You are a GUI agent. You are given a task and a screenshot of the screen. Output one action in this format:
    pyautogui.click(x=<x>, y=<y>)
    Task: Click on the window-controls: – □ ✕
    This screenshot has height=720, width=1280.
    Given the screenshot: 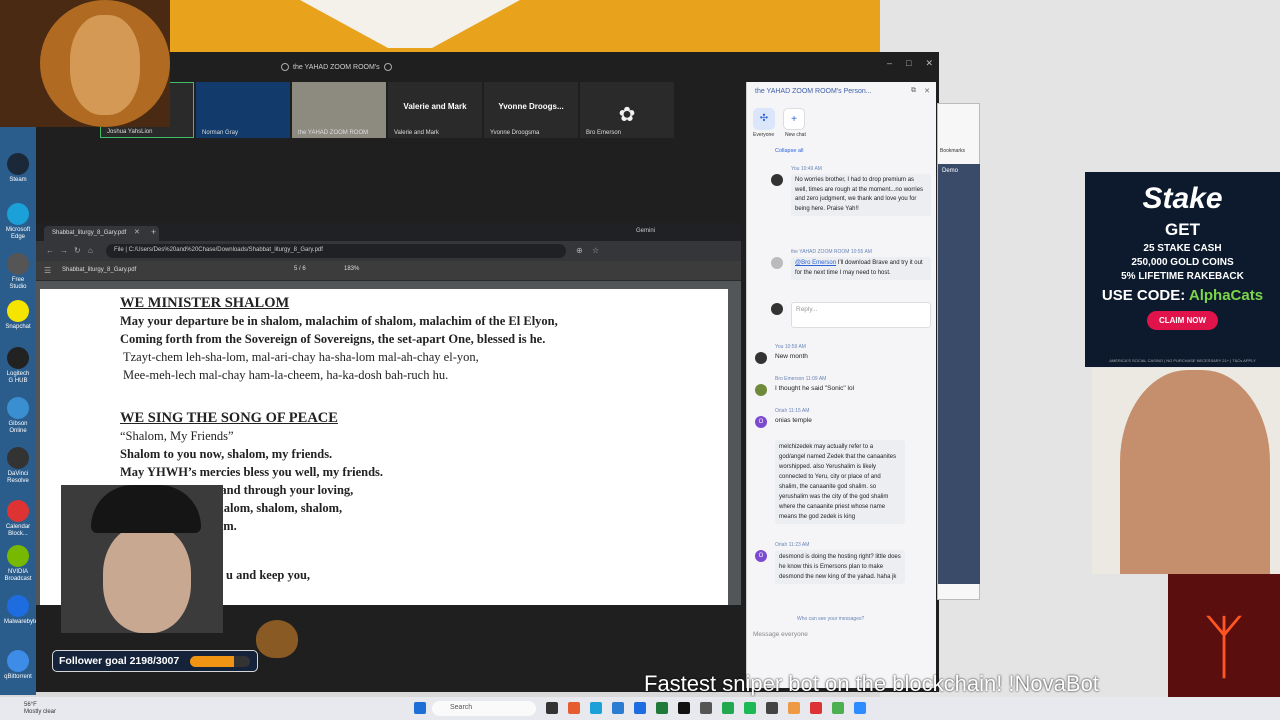 What is the action you would take?
    pyautogui.click(x=910, y=63)
    